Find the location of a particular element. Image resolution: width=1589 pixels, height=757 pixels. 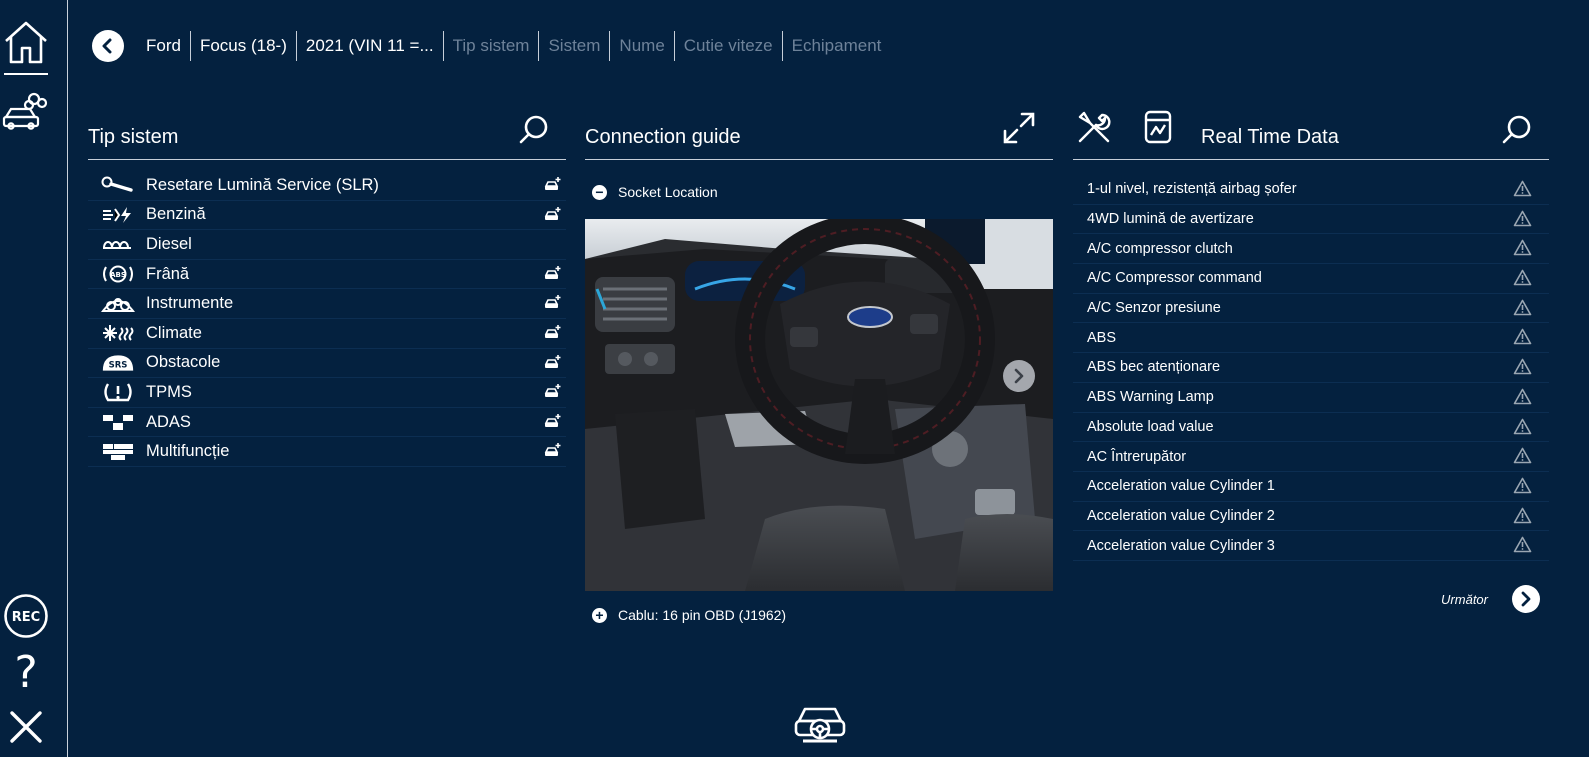

real-time-data-label: ABS Warning Lamp is located at coordinates (1150, 397).